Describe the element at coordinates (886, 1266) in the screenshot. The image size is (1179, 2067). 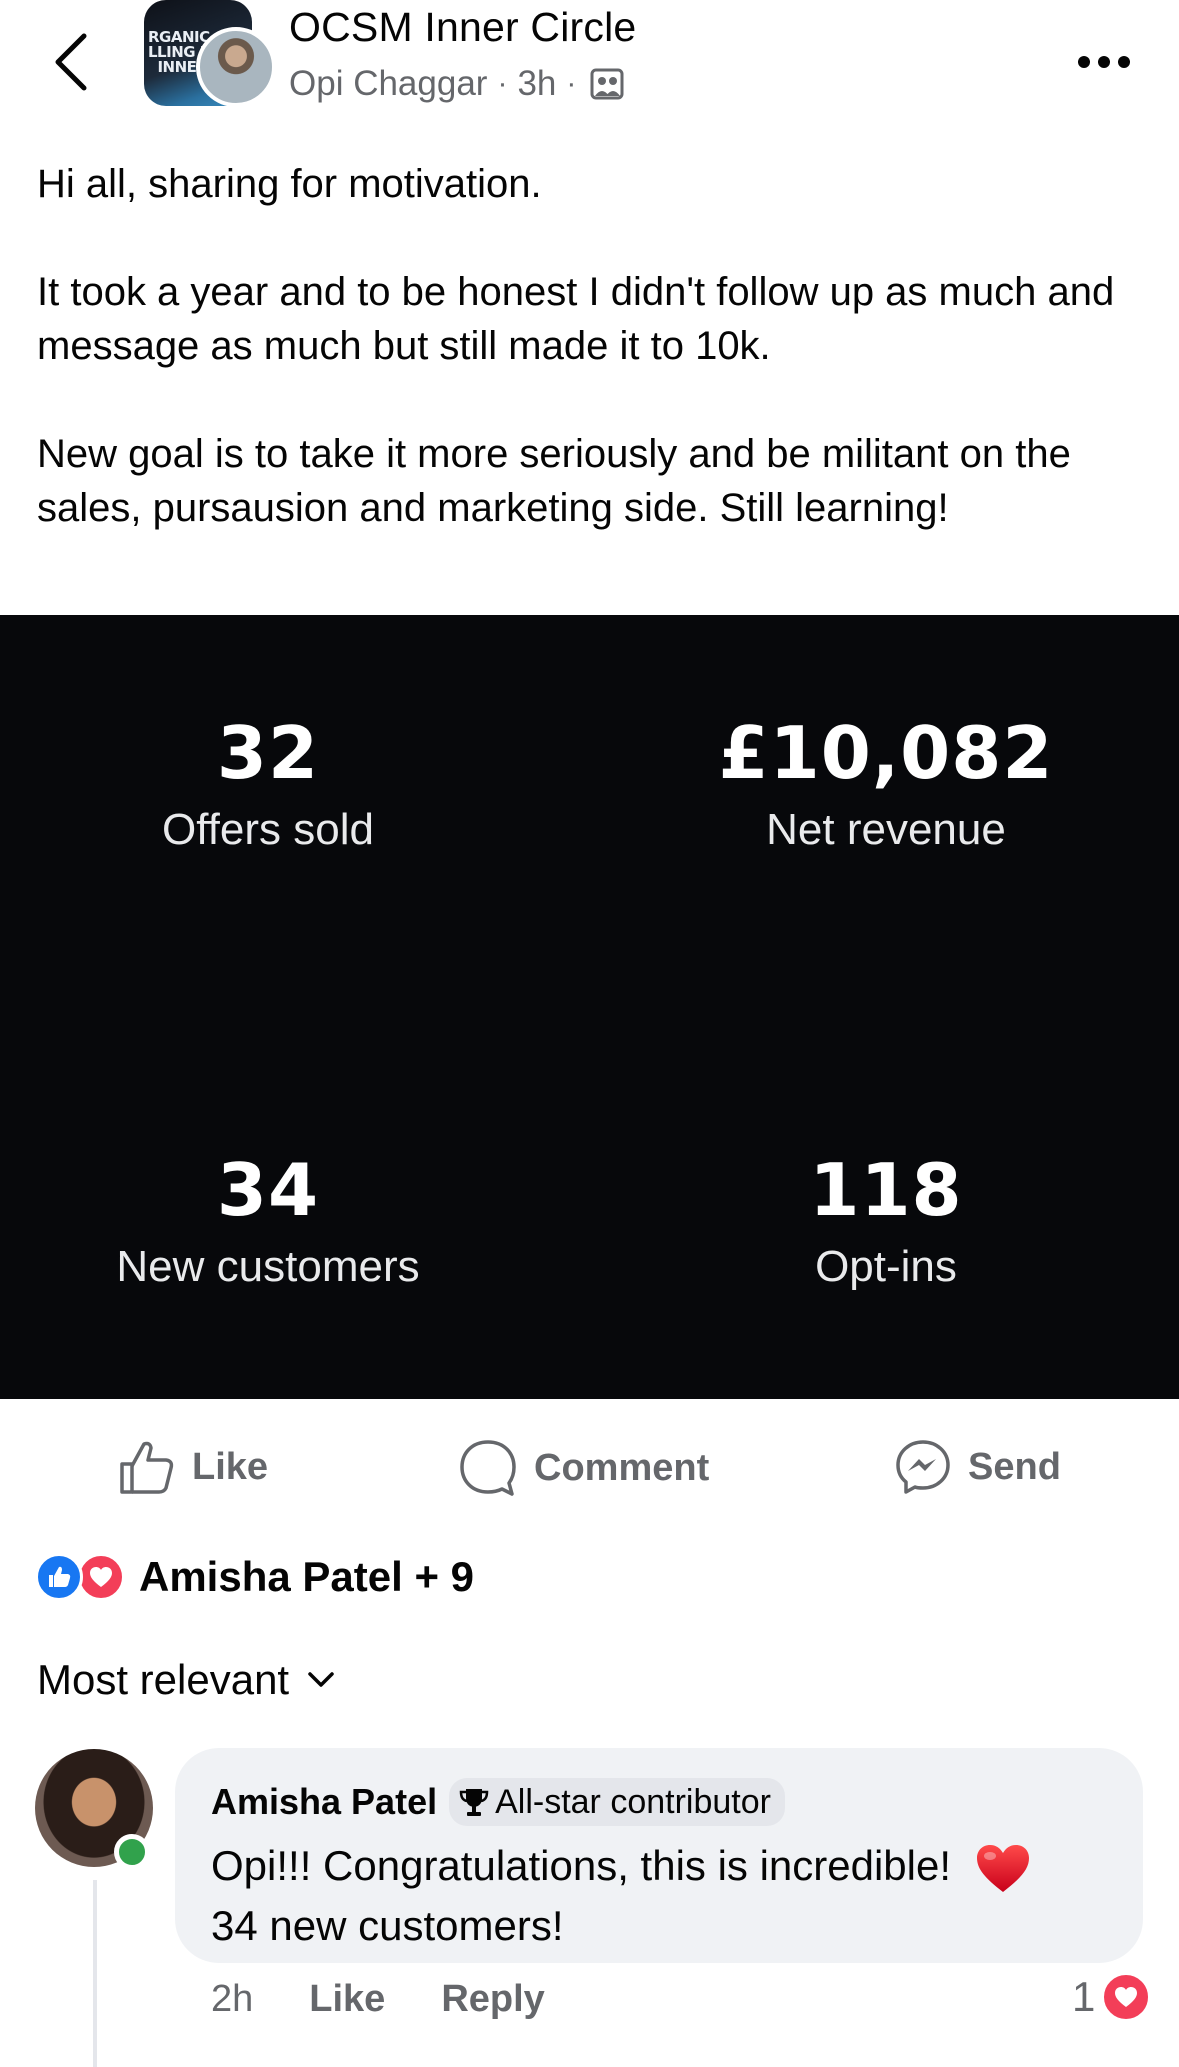
I see `stat-label: Opt-ins` at that location.